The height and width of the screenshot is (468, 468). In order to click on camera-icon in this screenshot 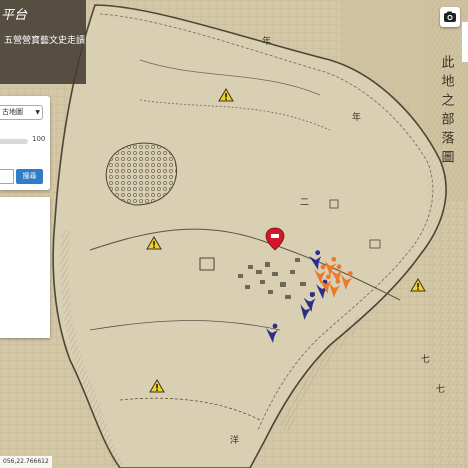, I will do `click(450, 16)`.